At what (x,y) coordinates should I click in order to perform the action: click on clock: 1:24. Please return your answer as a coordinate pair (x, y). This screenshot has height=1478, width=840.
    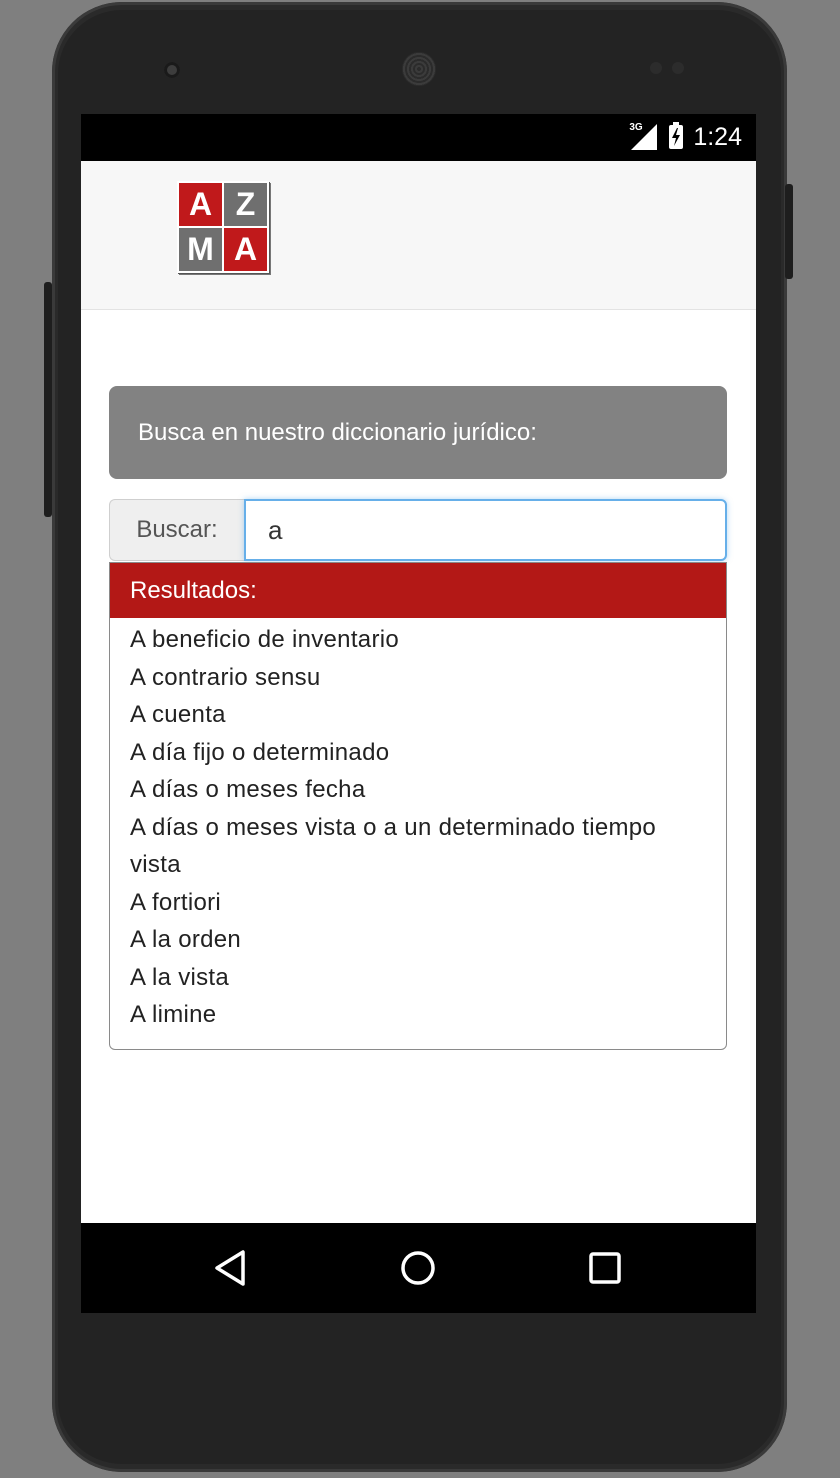
    Looking at the image, I should click on (717, 136).